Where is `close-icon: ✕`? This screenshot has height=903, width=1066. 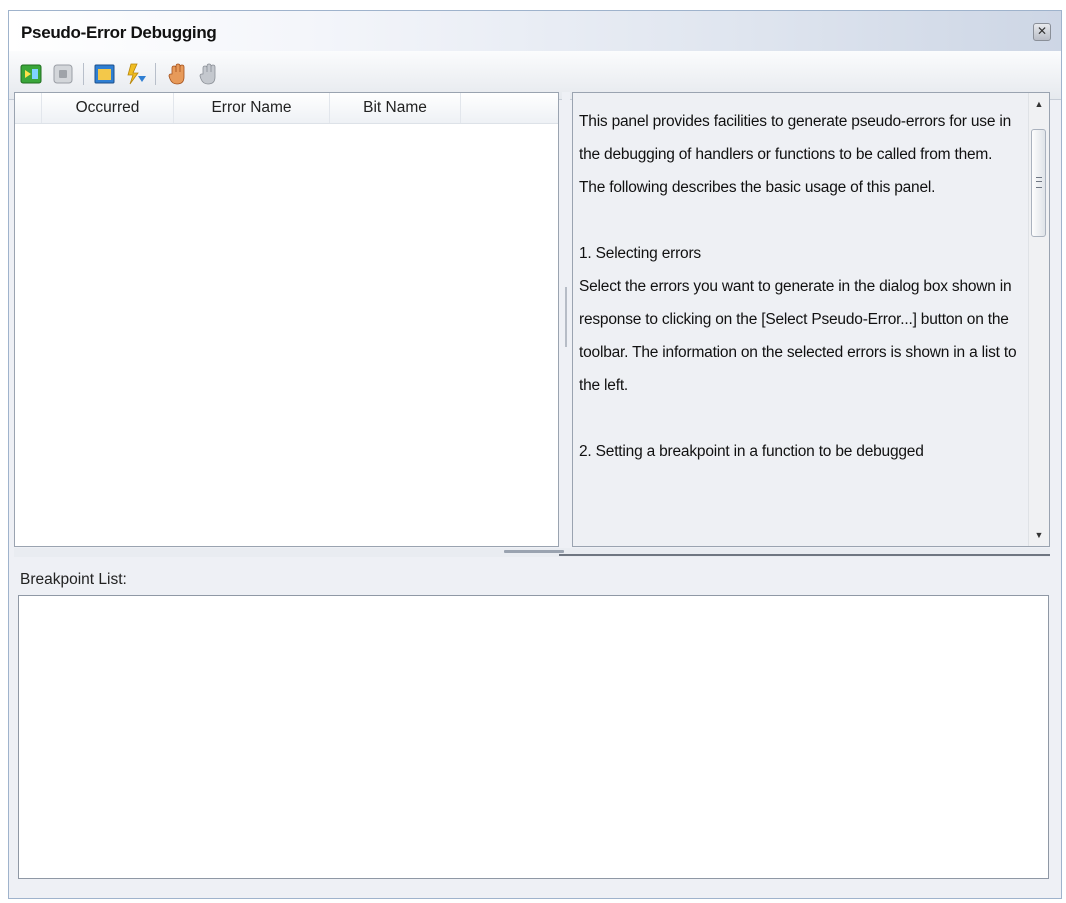
close-icon: ✕ is located at coordinates (1042, 31).